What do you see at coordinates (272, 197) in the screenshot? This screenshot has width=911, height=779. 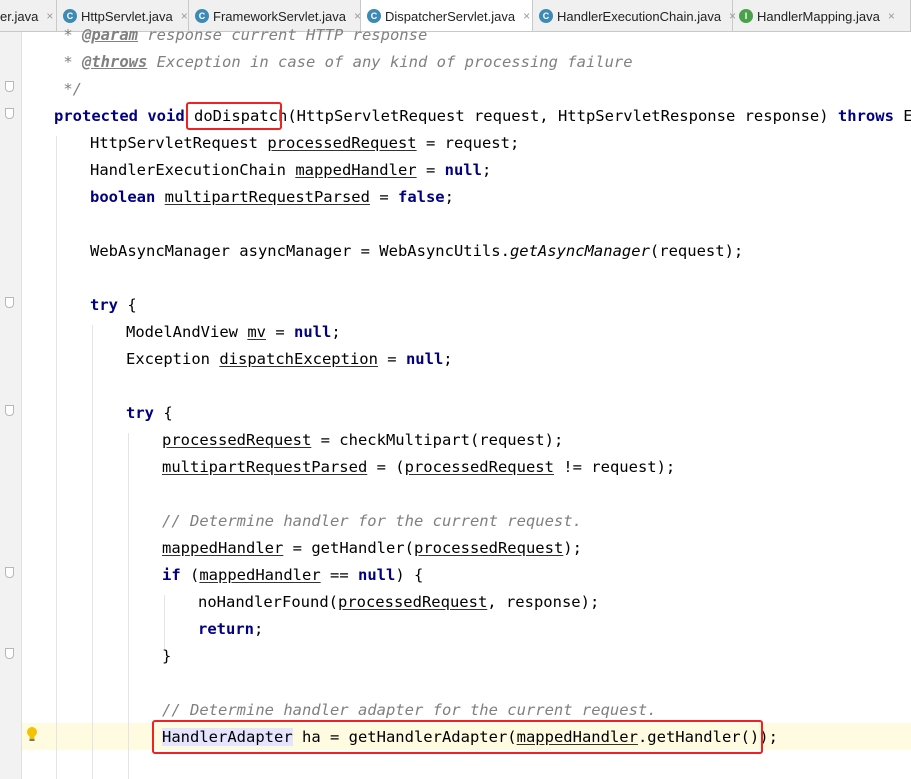 I see `code-line: boolean multipartRequestParsed = false;` at bounding box center [272, 197].